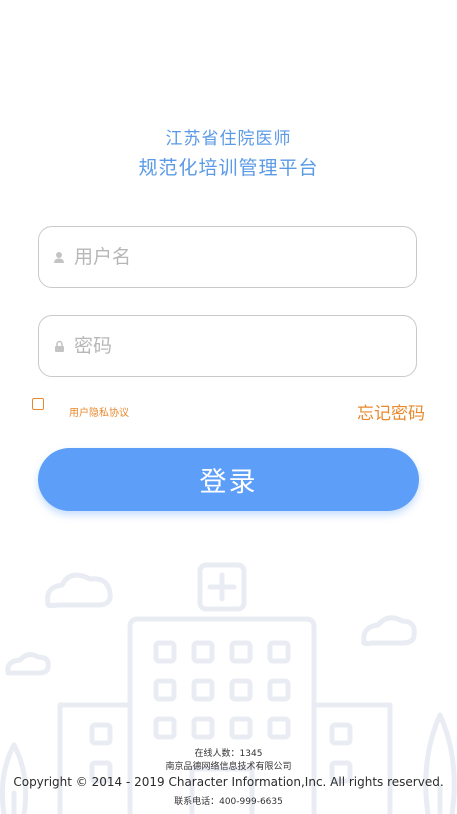 Image resolution: width=457 pixels, height=814 pixels. What do you see at coordinates (38, 404) in the screenshot?
I see `privacy-agreement-checkbox` at bounding box center [38, 404].